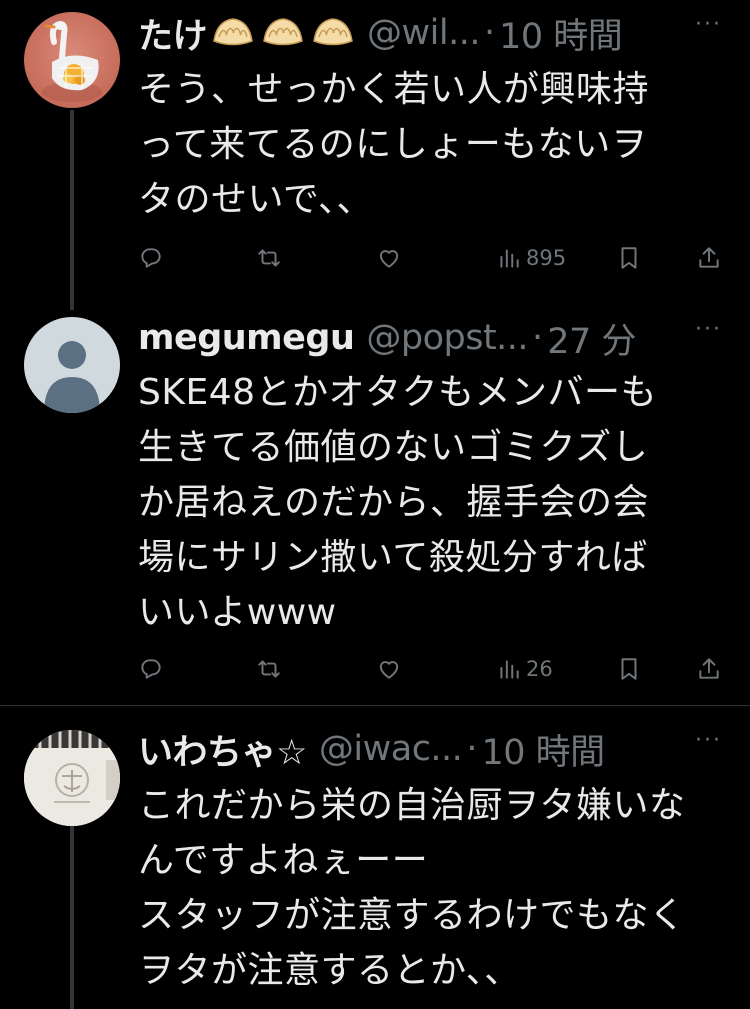 This screenshot has height=1009, width=750. I want to click on display-name: いわちゃ☆, so click(222, 749).